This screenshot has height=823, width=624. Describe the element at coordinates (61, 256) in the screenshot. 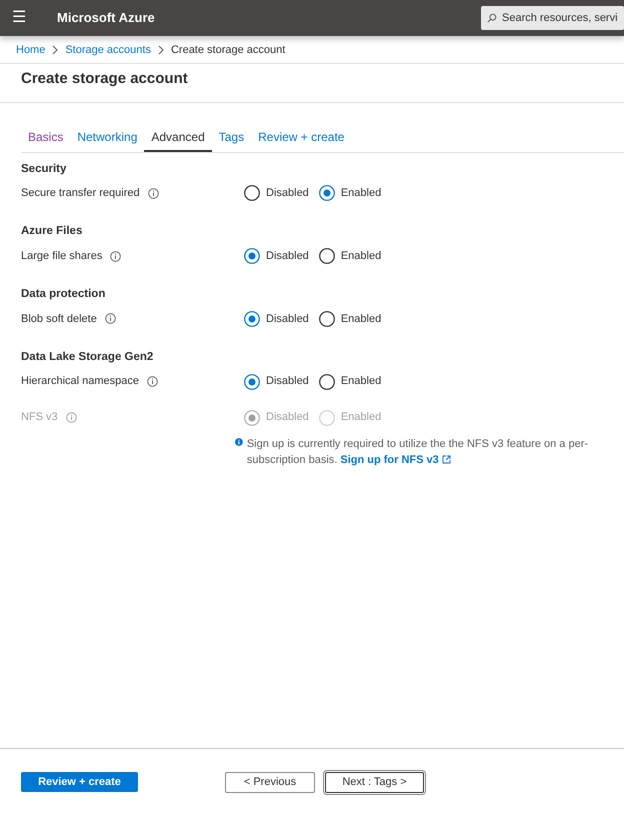

I see `field-label: Large file shares` at that location.